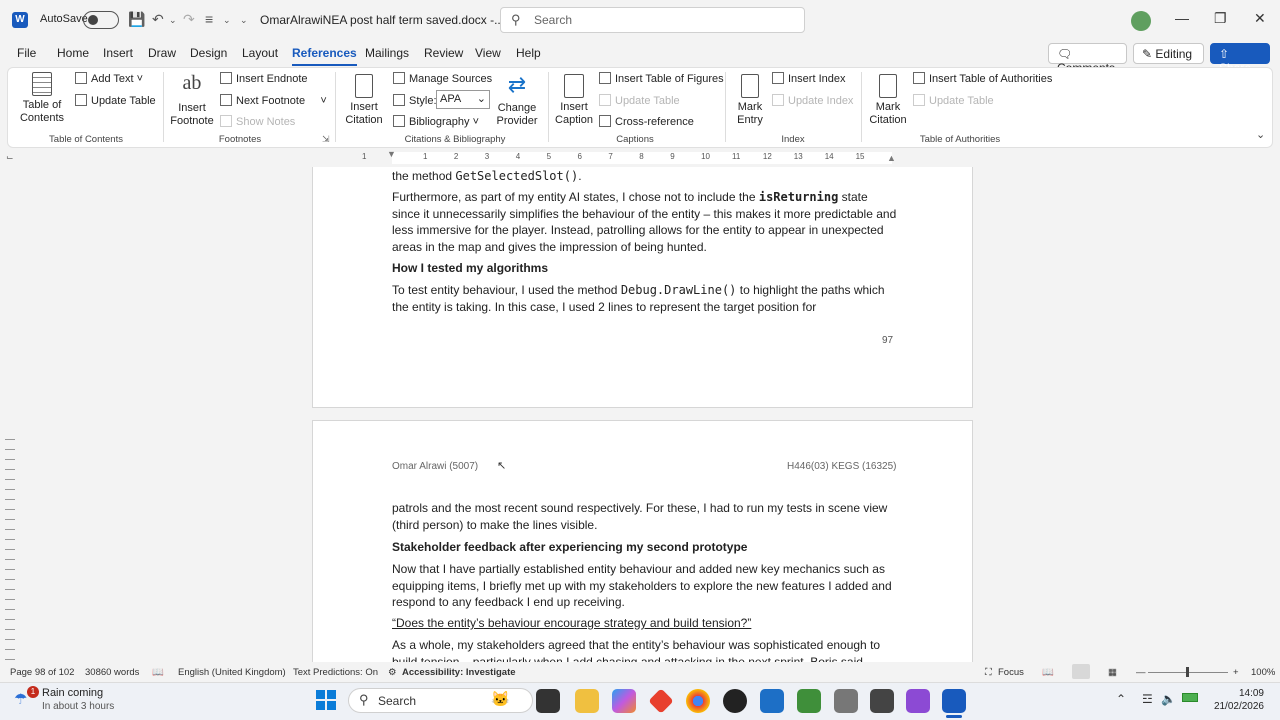  Describe the element at coordinates (624, 701) in the screenshot. I see `copilot-icon` at that location.